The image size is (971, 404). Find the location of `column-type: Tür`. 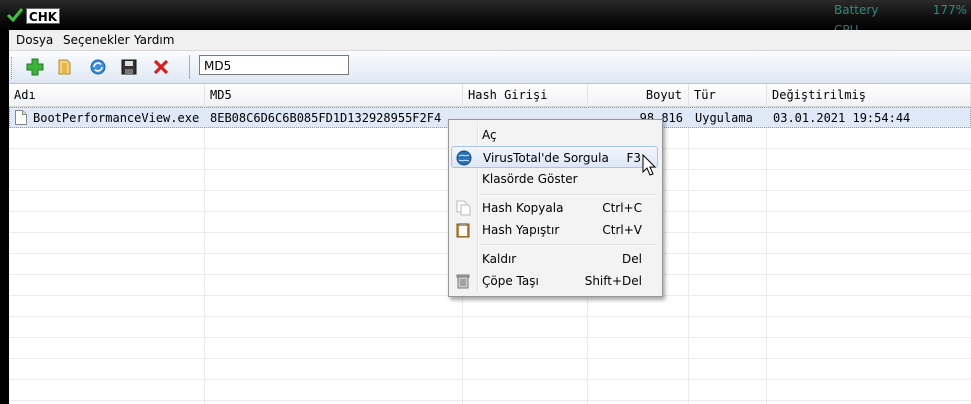

column-type: Tür is located at coordinates (728, 95).